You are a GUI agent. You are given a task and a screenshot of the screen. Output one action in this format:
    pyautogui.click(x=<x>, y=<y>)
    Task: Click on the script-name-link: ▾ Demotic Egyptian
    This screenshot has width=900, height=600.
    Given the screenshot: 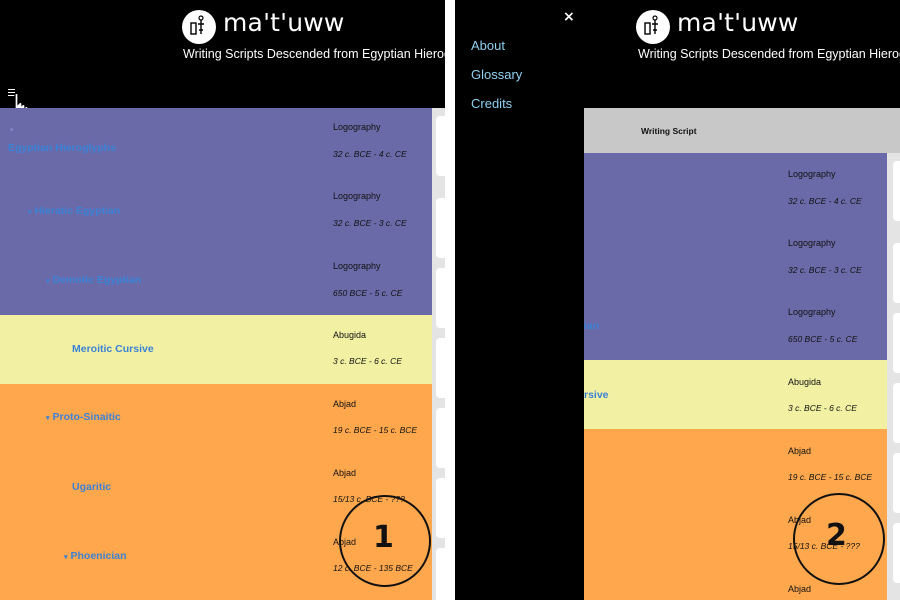 What is the action you would take?
    pyautogui.click(x=93, y=280)
    